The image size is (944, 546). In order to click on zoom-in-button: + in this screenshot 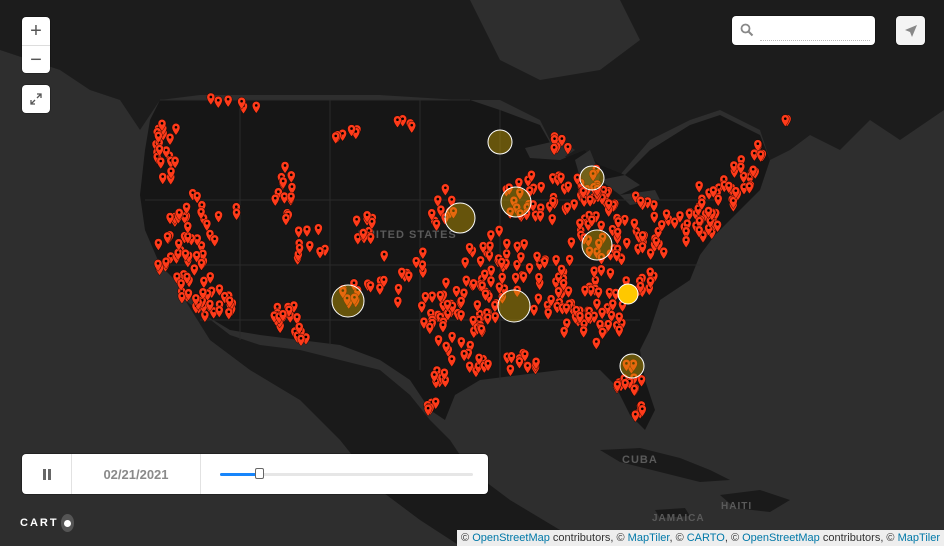, I will do `click(36, 31)`.